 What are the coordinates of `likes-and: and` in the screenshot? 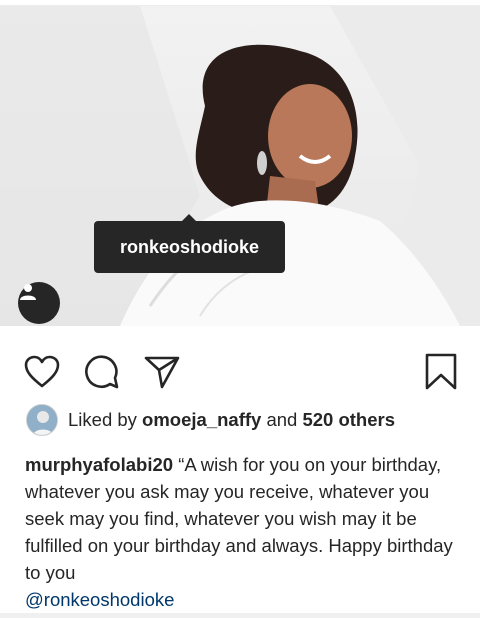 It's located at (282, 419).